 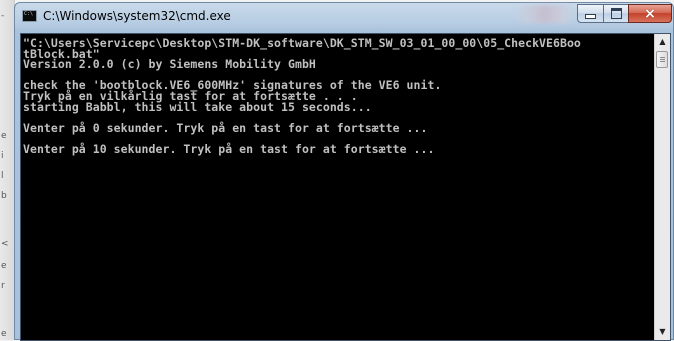 I want to click on scroll-down-arrow-icon: ▼, so click(x=662, y=332).